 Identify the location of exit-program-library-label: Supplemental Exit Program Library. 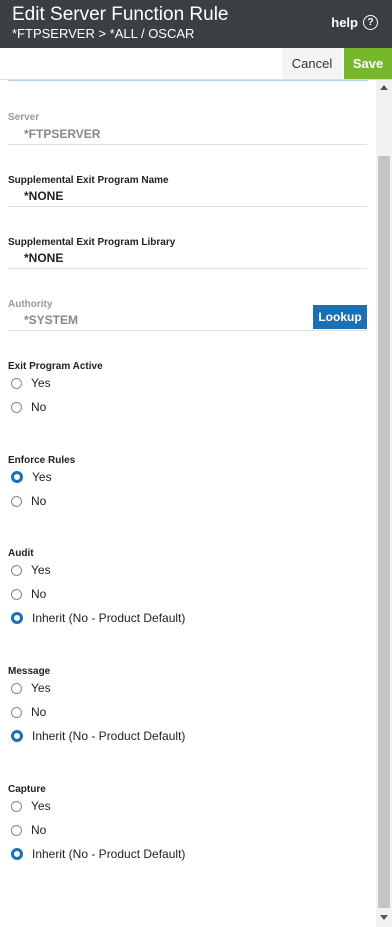
(92, 242).